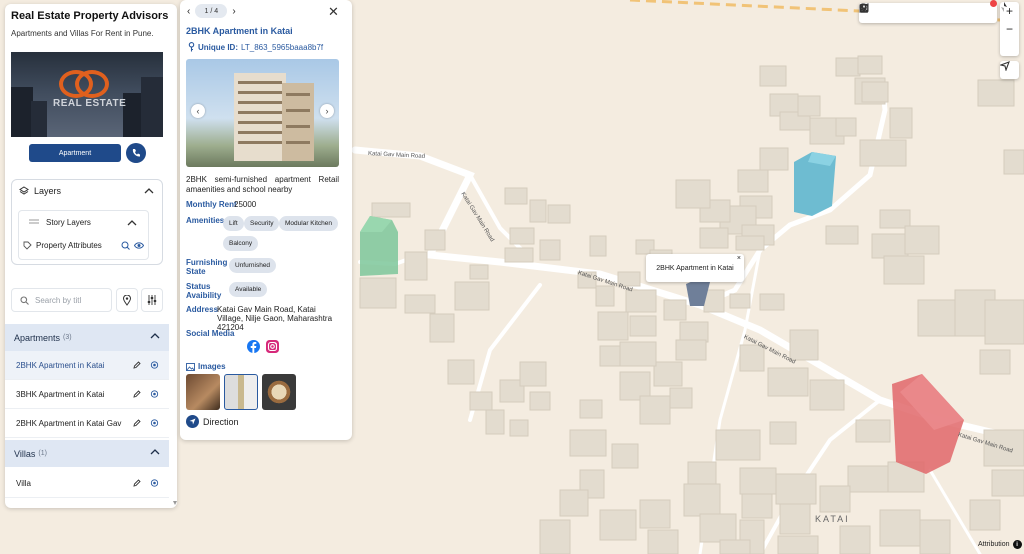 Image resolution: width=1024 pixels, height=554 pixels. I want to click on furnishing-chip: Unfurnished, so click(253, 265).